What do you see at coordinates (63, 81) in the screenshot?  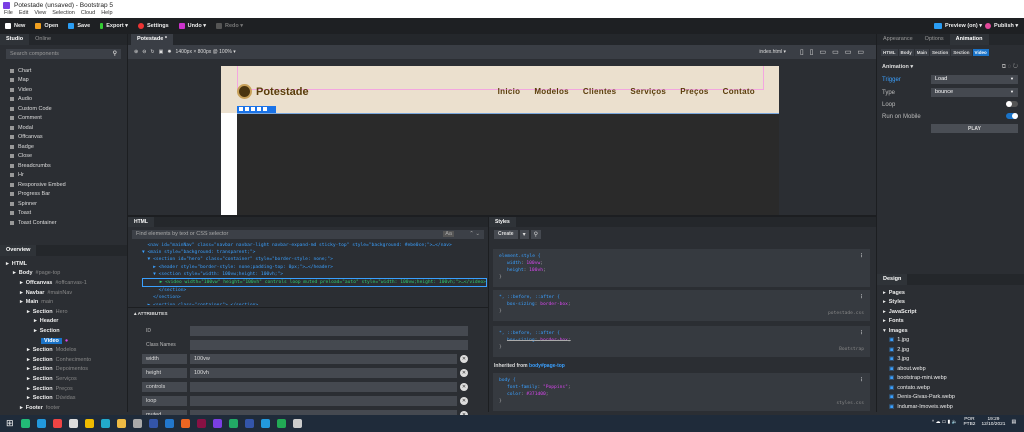 I see `component-item: Map` at bounding box center [63, 81].